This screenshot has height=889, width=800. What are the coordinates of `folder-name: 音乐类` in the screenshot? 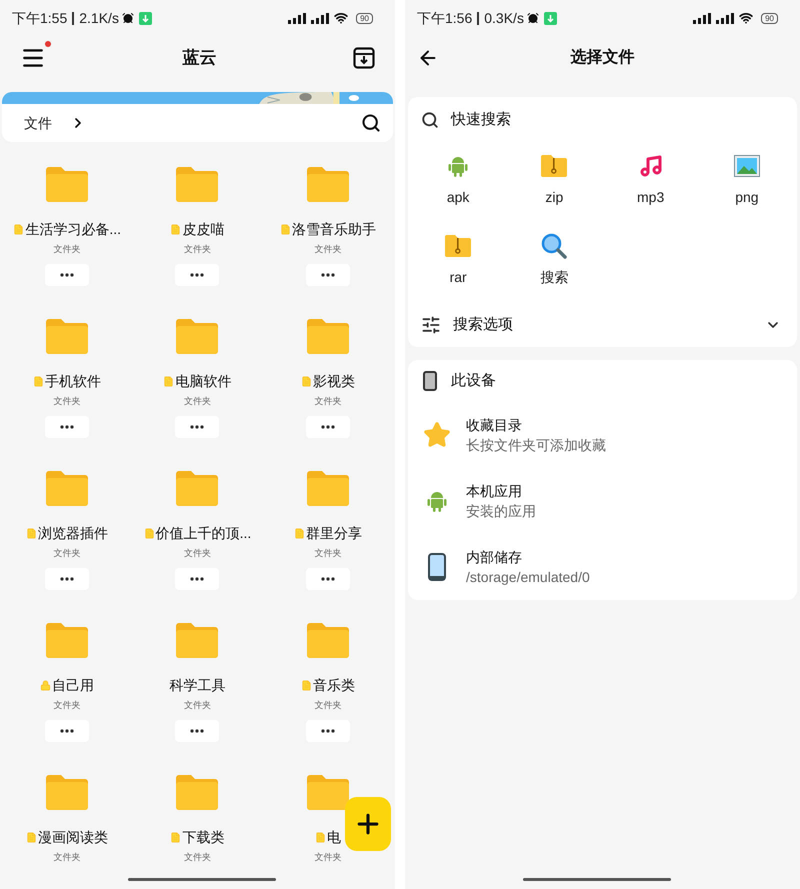 It's located at (327, 685).